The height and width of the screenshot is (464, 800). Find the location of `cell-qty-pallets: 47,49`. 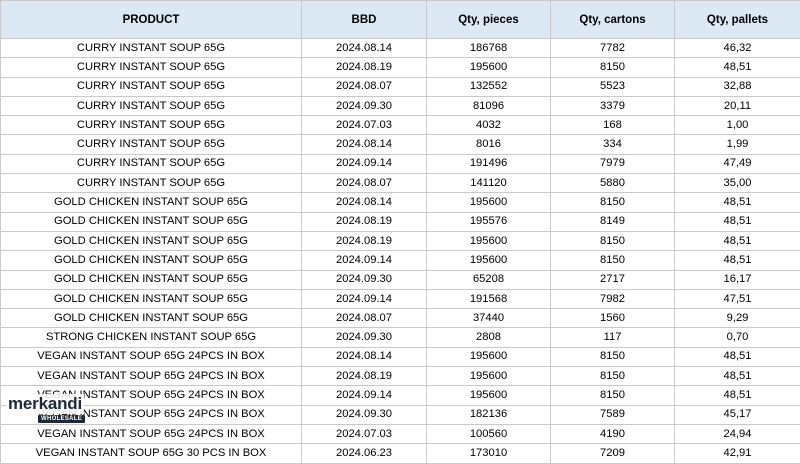

cell-qty-pallets: 47,49 is located at coordinates (737, 163).